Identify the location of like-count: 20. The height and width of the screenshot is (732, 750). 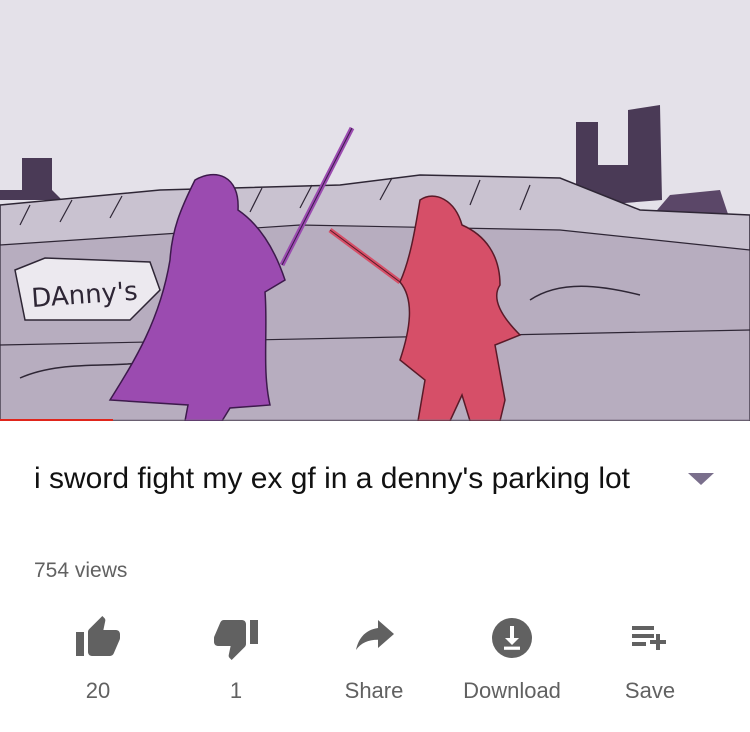
(98, 690).